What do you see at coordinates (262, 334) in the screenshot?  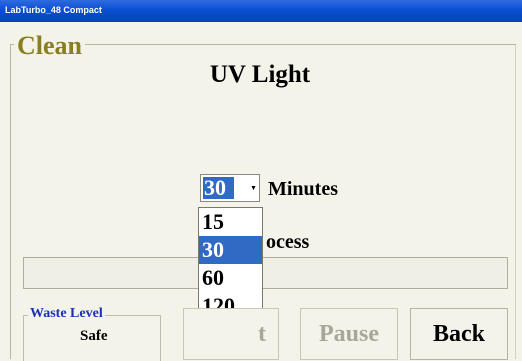 I see `start-button-label: t` at bounding box center [262, 334].